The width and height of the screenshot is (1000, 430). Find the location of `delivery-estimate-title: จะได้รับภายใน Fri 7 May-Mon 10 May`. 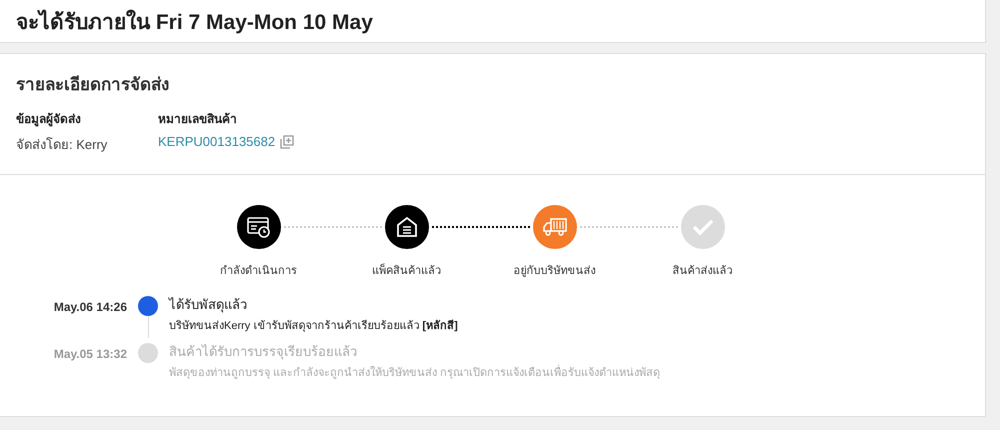

delivery-estimate-title: จะได้รับภายใน Fri 7 May-Mon 10 May is located at coordinates (194, 22).